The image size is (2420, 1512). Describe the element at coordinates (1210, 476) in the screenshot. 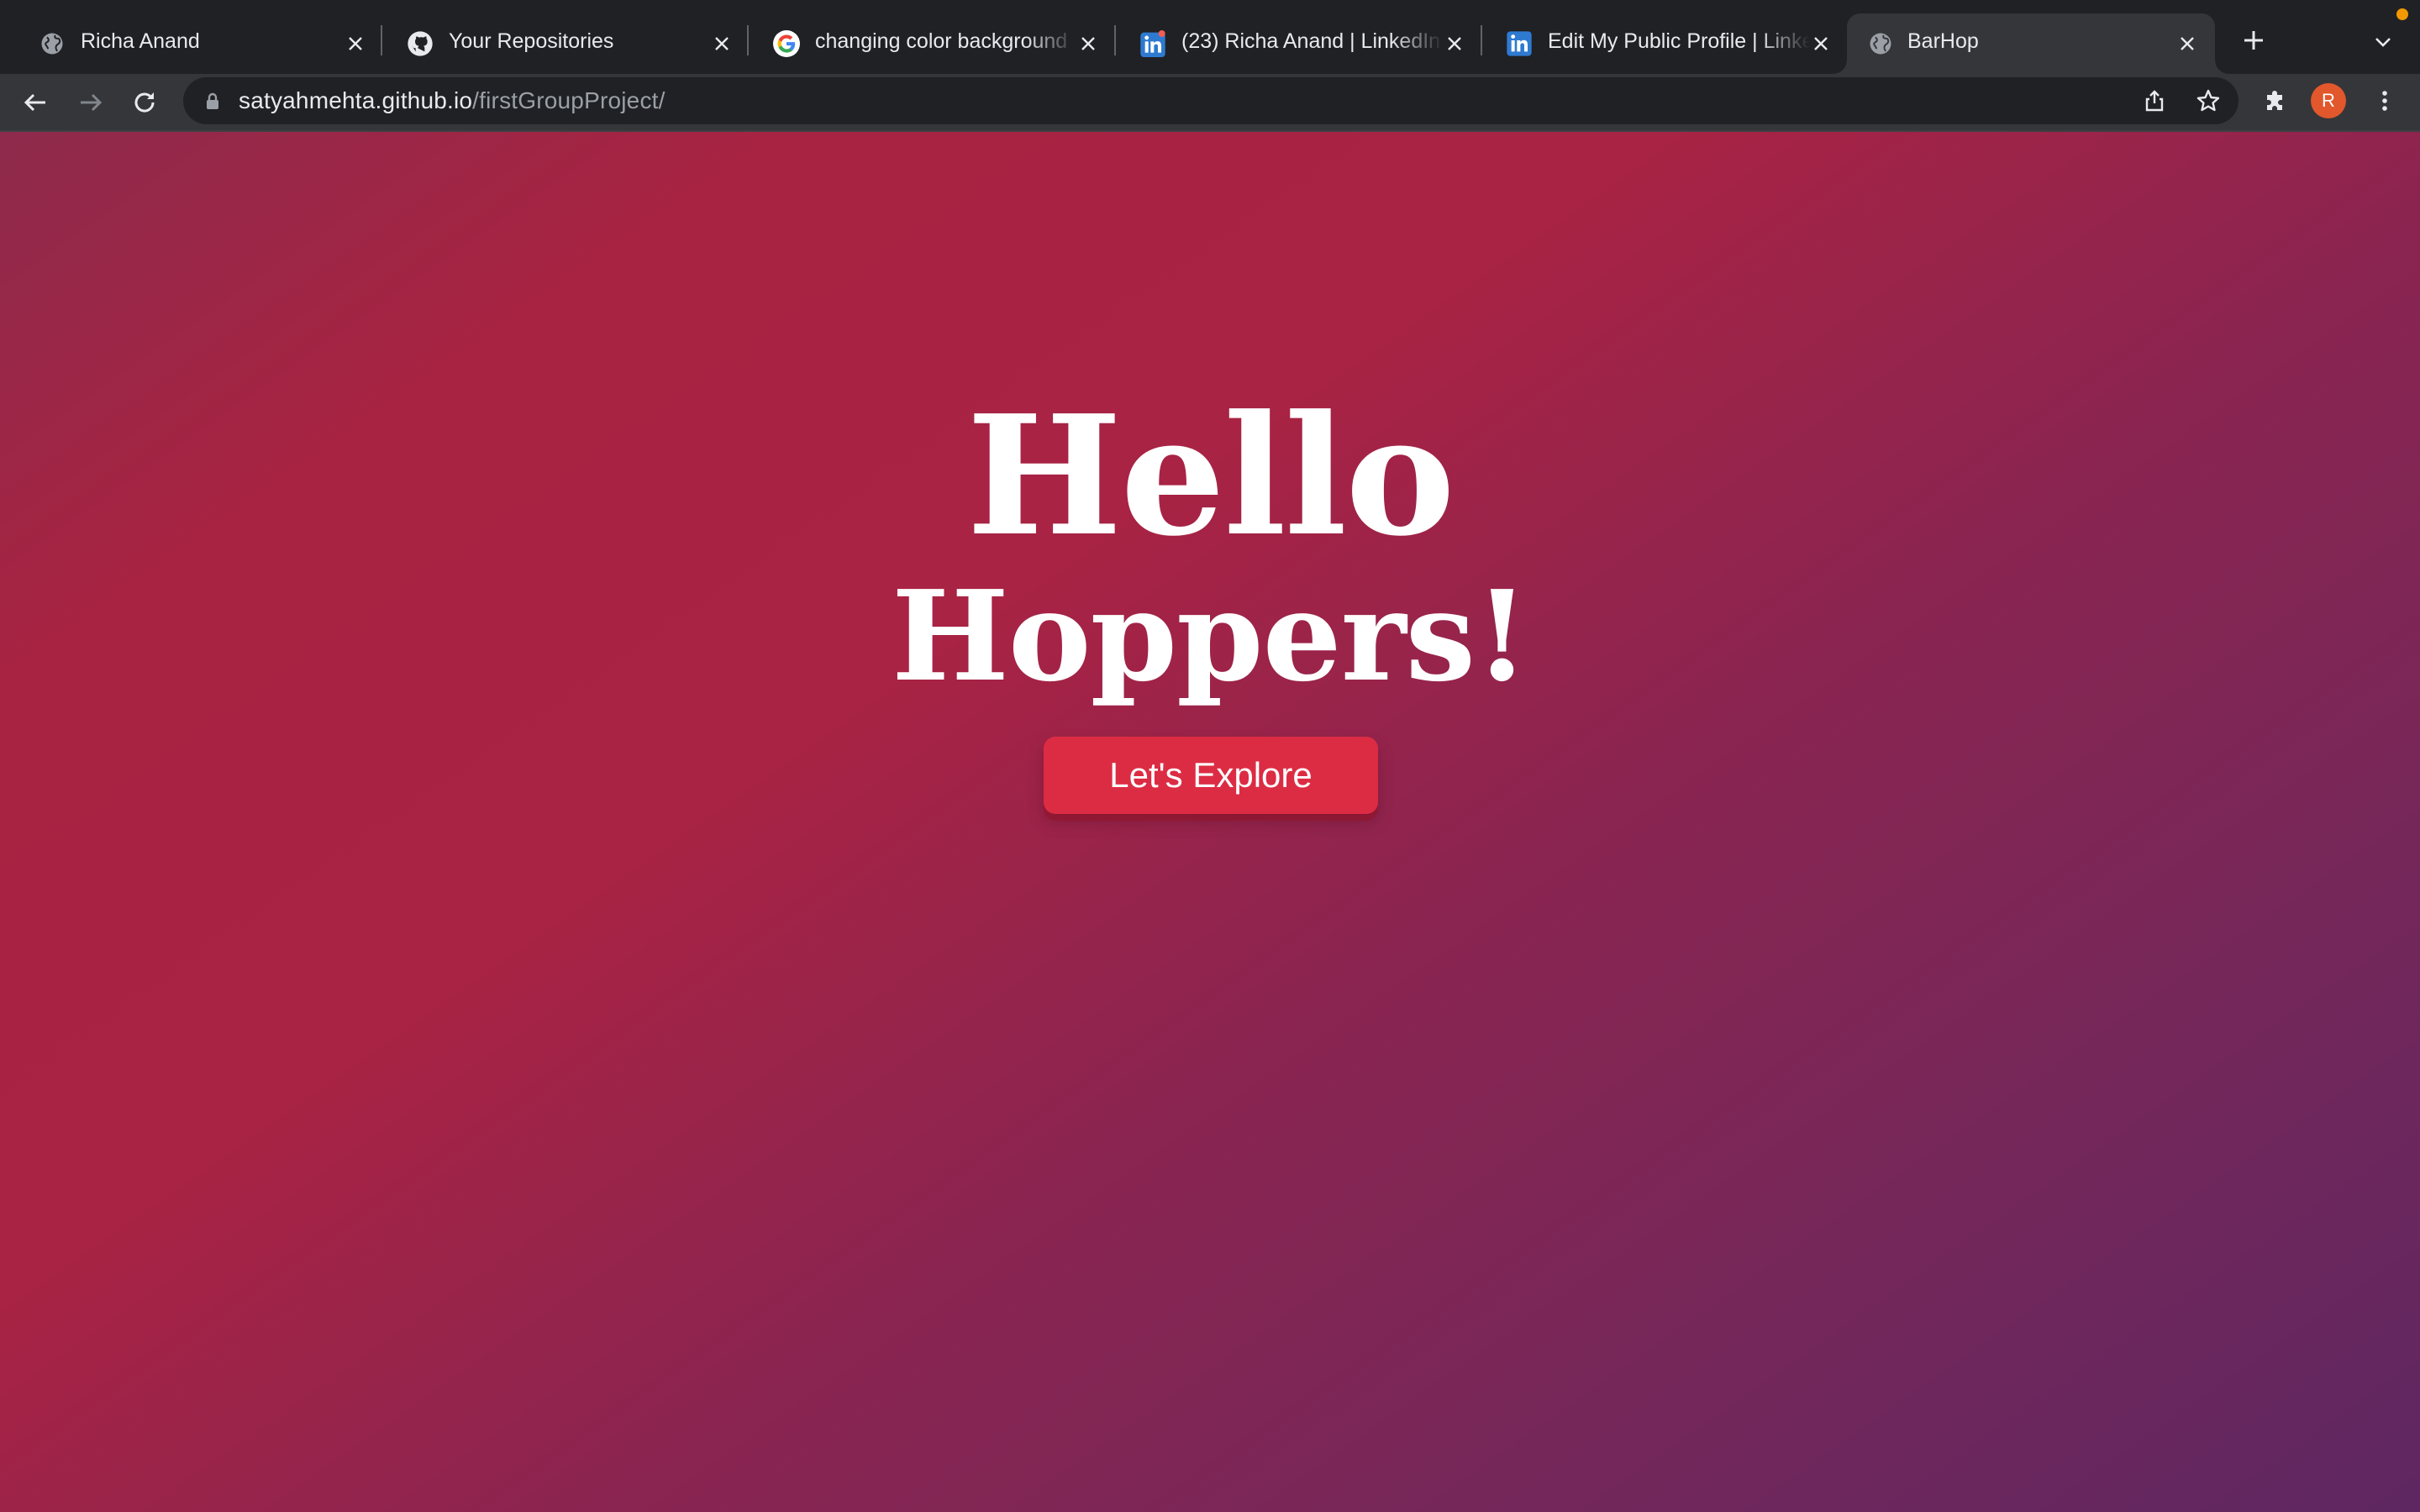

I see `hero-title-hello: Hello` at that location.